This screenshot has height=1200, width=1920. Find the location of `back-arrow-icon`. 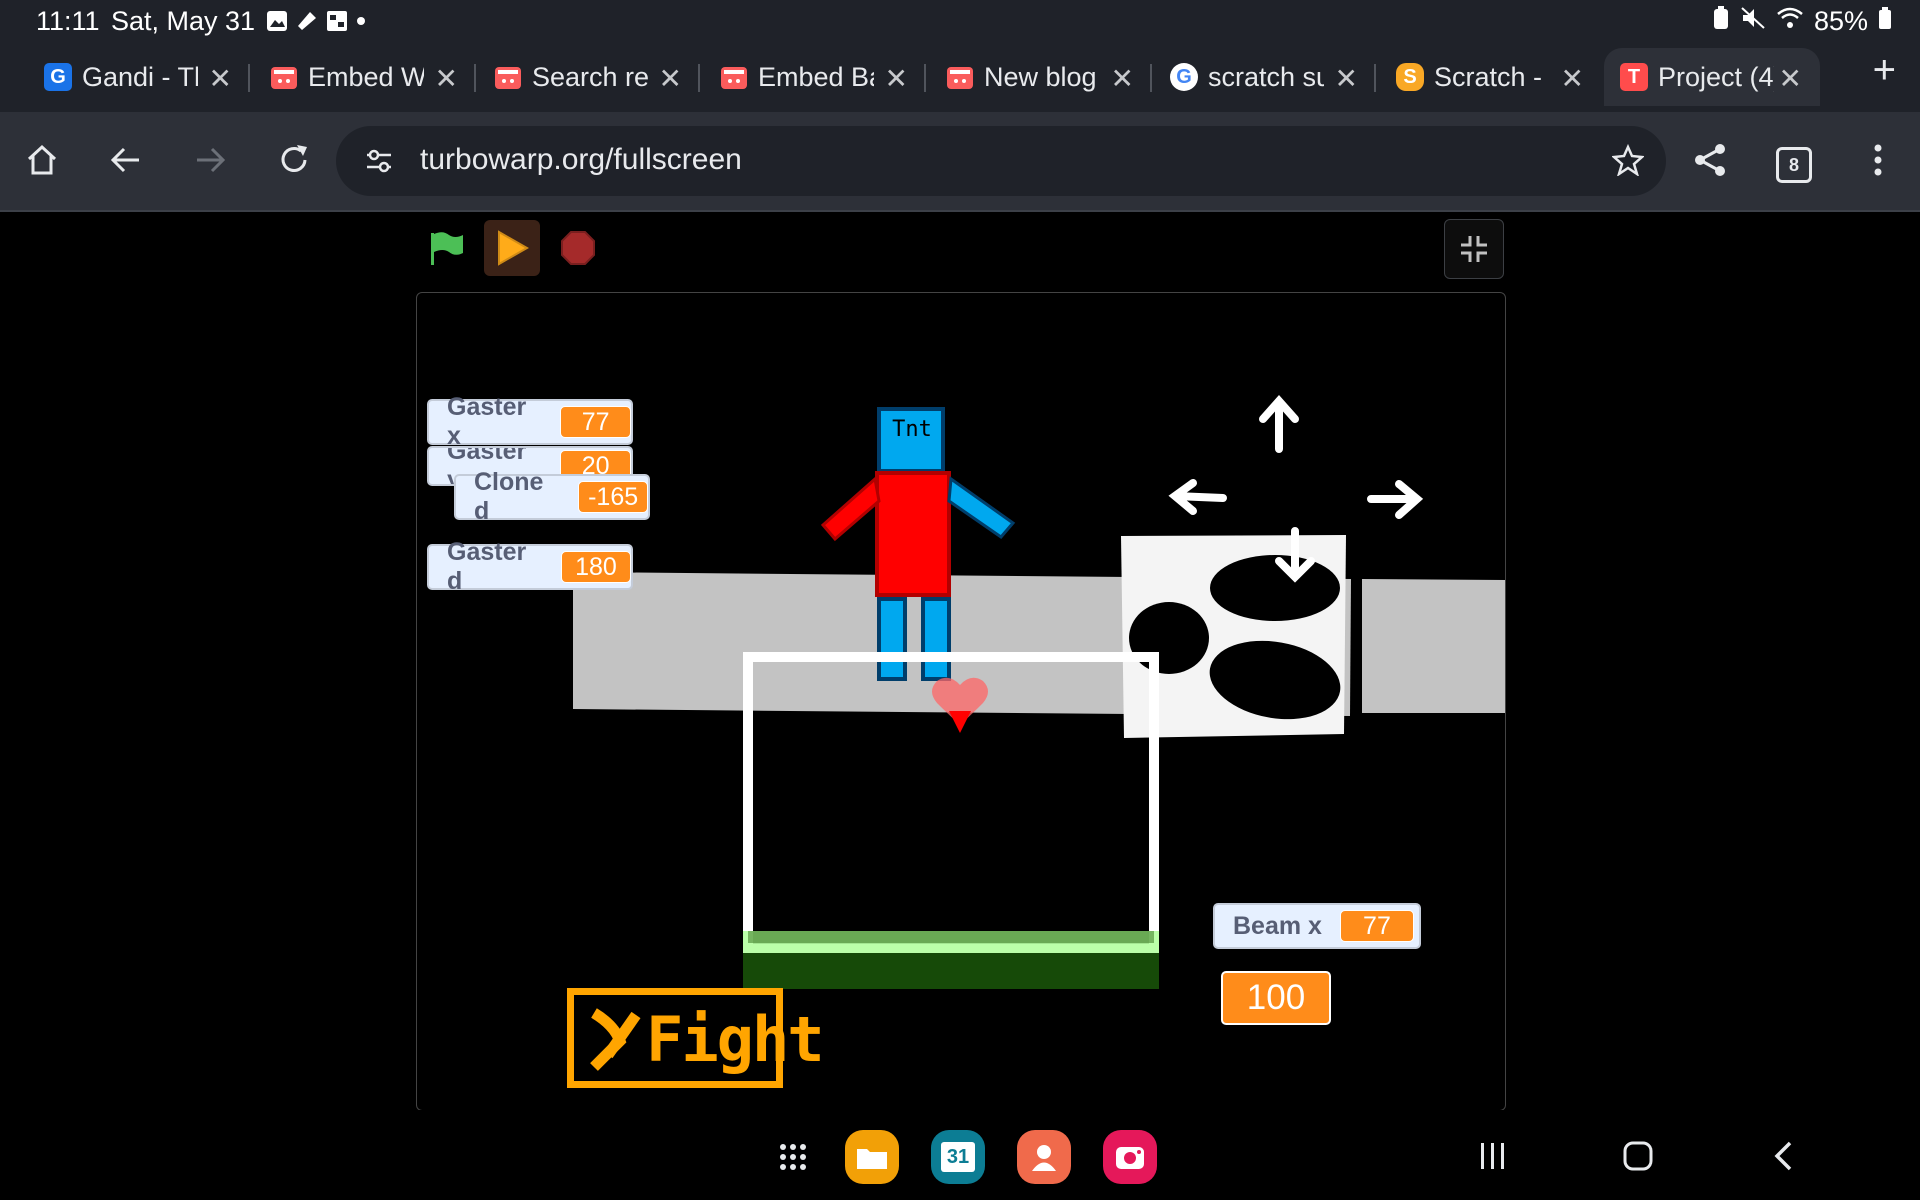

back-arrow-icon is located at coordinates (126, 160).